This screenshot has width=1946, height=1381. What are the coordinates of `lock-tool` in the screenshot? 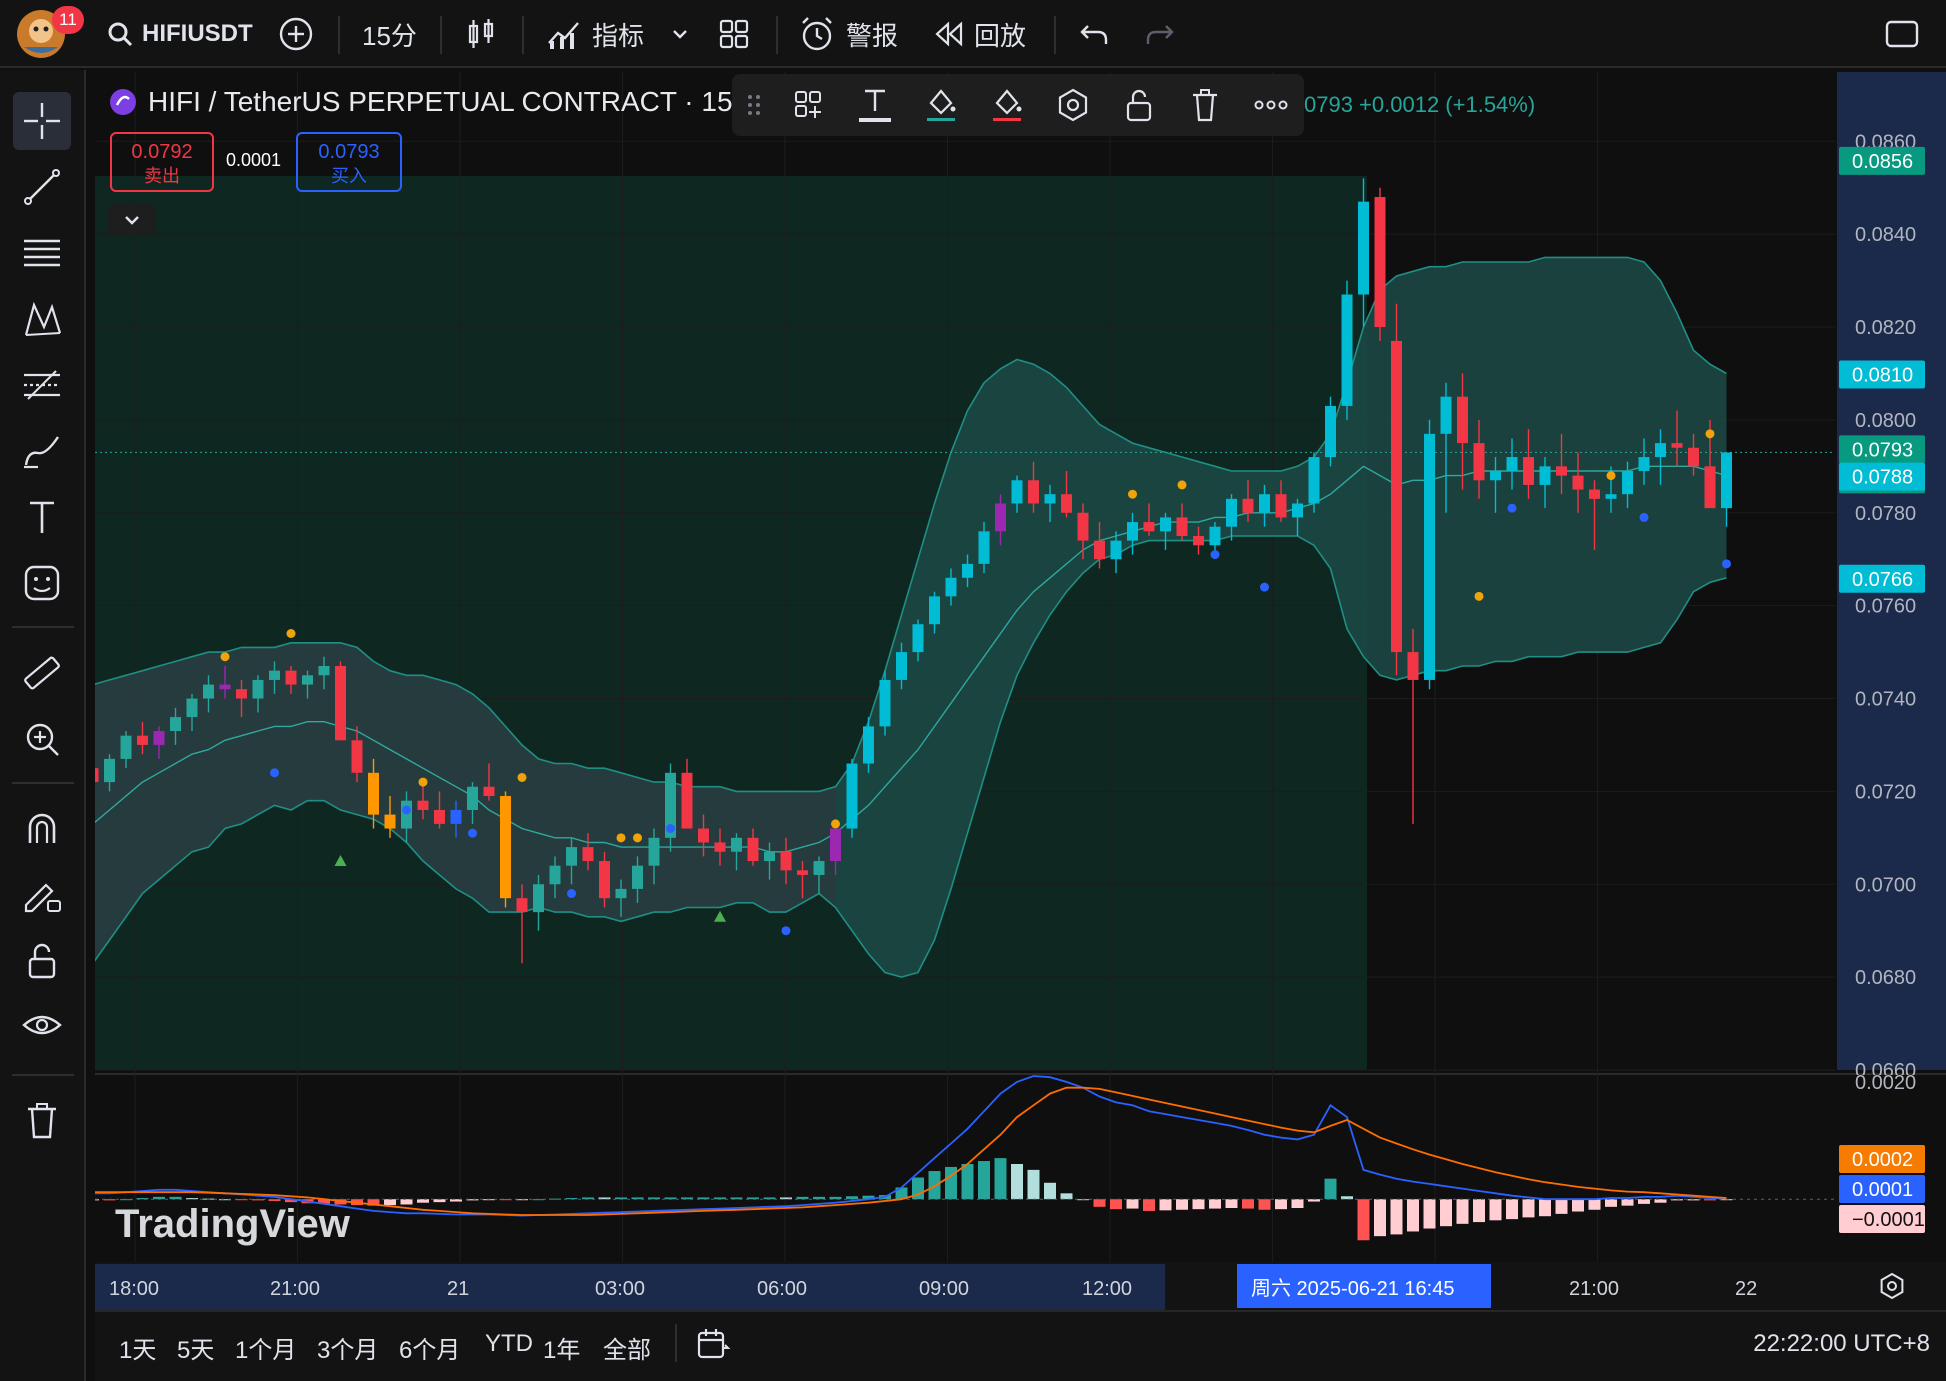 It's located at (42, 961).